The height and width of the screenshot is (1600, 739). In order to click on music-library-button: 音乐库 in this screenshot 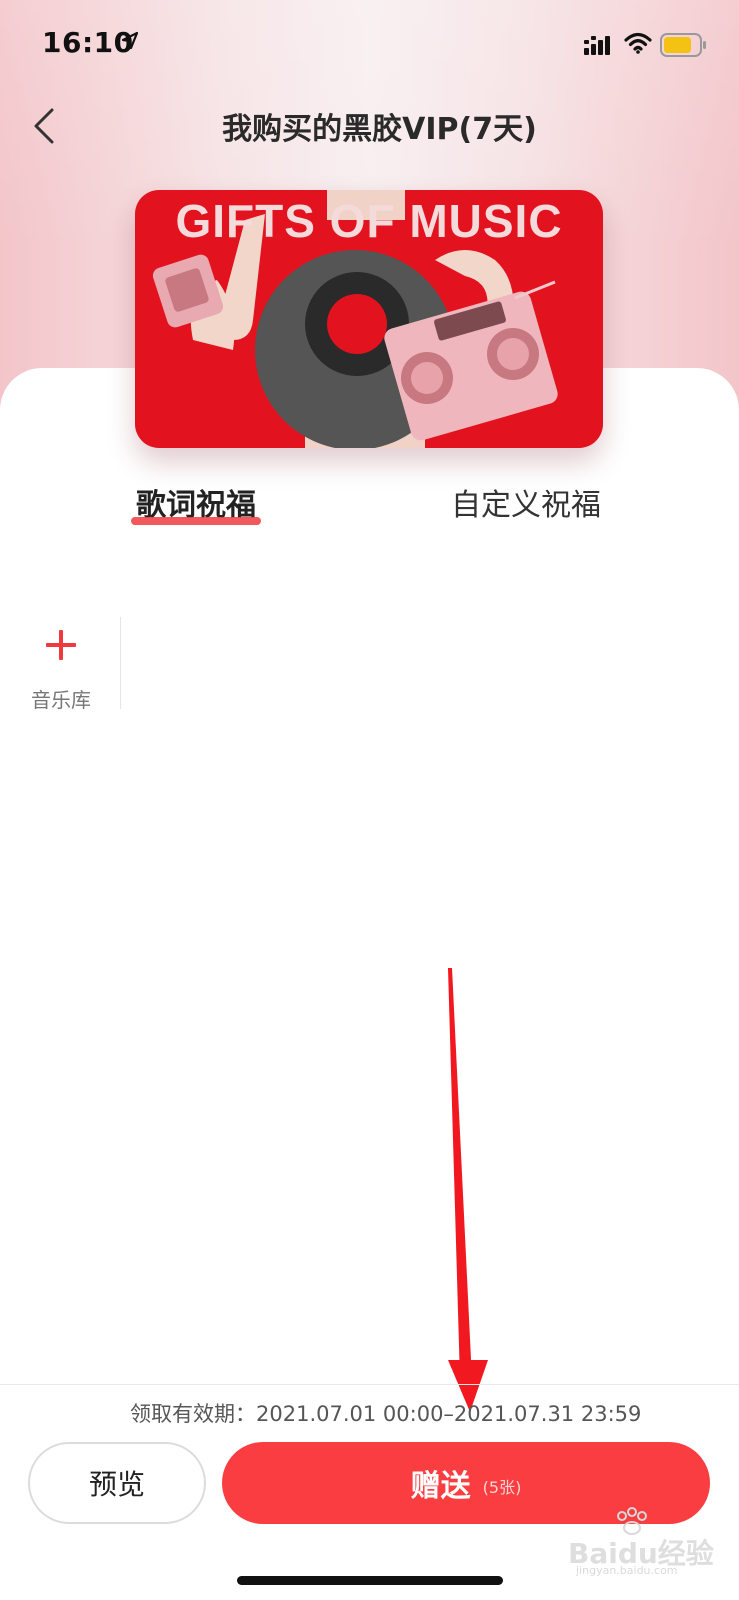, I will do `click(61, 665)`.